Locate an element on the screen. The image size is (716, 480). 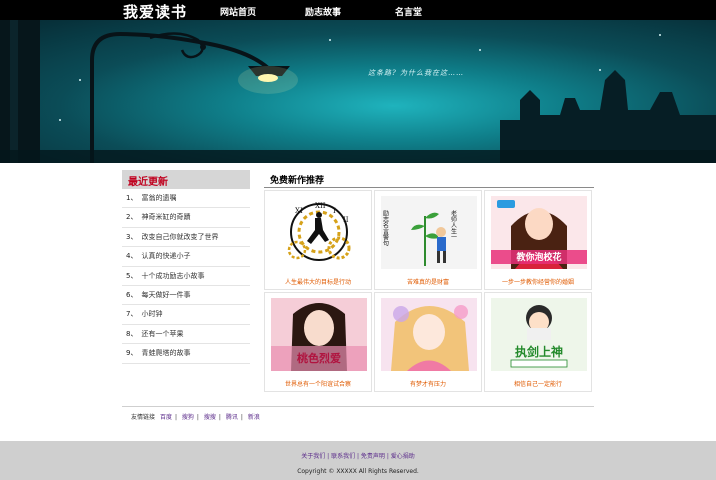
list-item-link: 认真的快递小子 is located at coordinates (165, 256).